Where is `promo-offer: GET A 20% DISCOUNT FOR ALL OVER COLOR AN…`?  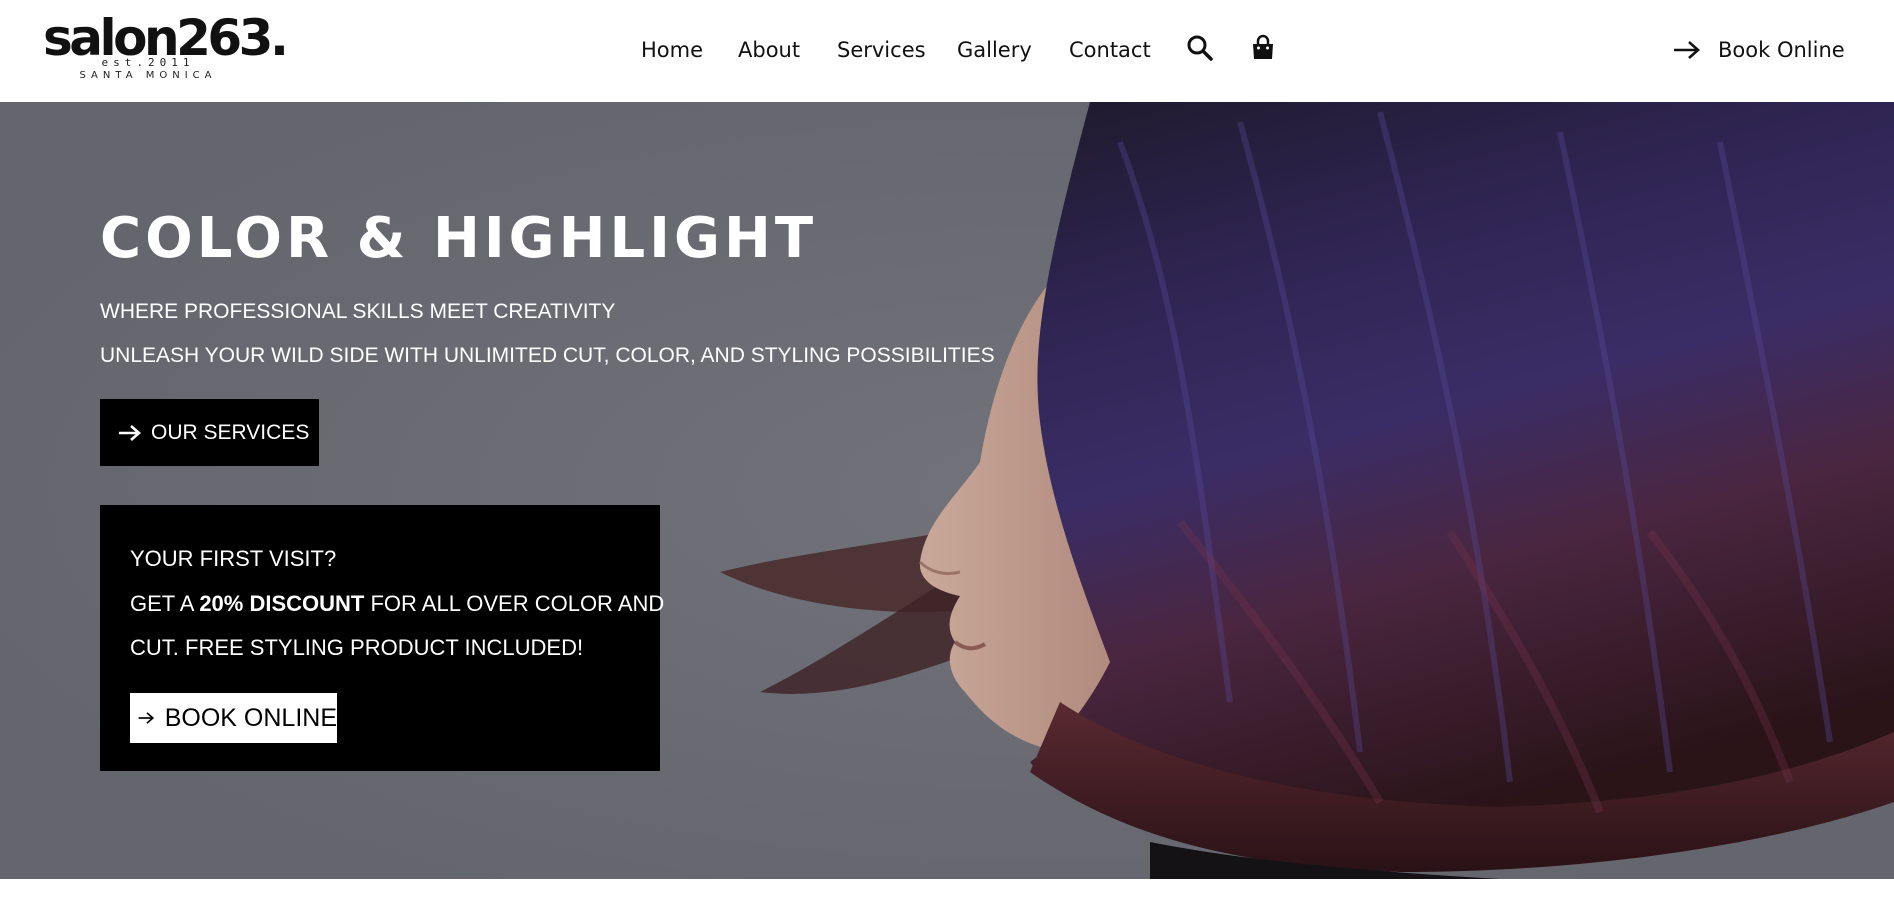
promo-offer: GET A 20% DISCOUNT FOR ALL OVER COLOR AN… is located at coordinates (397, 604).